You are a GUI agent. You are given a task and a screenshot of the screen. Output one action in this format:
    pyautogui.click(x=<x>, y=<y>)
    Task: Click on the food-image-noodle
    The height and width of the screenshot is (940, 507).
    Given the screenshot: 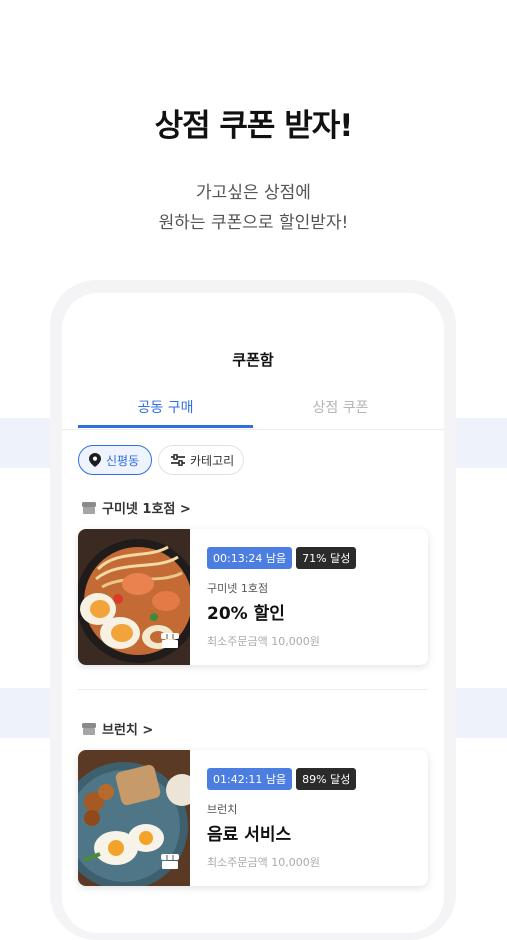 What is the action you would take?
    pyautogui.click(x=134, y=597)
    